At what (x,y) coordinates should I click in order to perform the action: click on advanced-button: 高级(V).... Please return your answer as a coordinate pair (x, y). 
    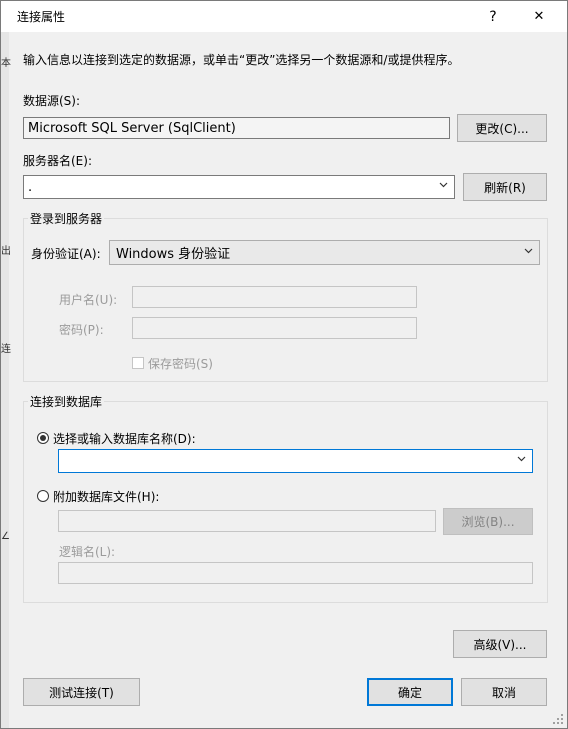
    Looking at the image, I should click on (500, 644).